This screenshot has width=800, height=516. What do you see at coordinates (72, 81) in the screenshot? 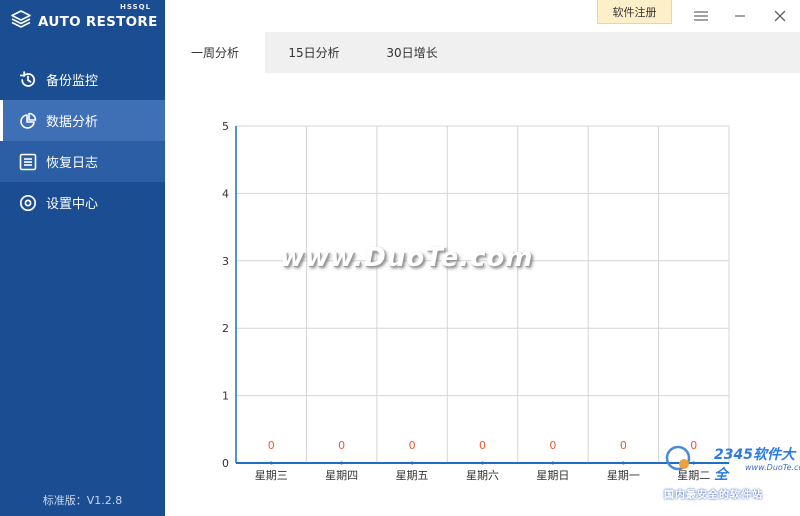
I see `sidebar-item-label: 备份监控` at bounding box center [72, 81].